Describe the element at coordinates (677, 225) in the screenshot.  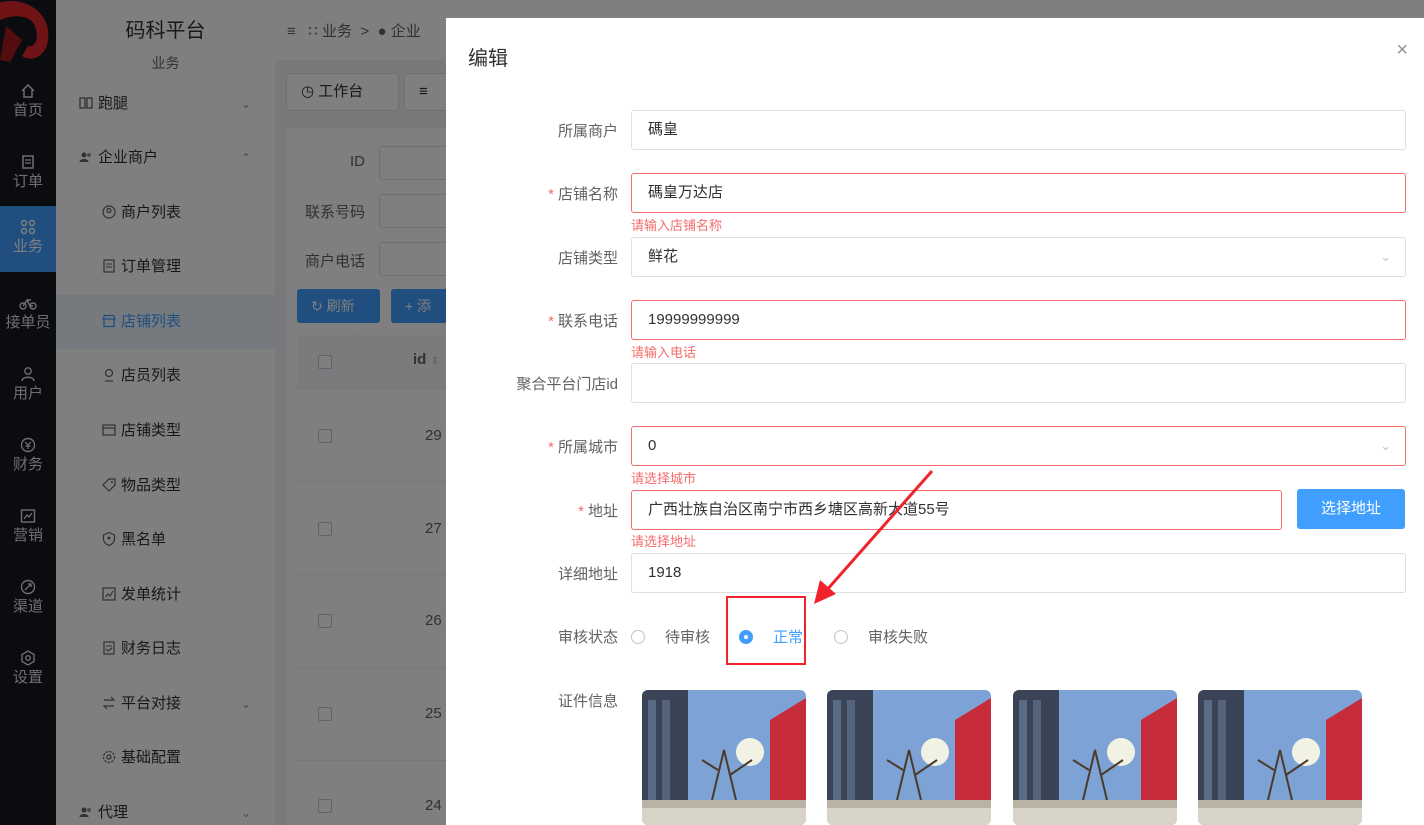
I see `shop-name-error: 请输入店铺名称` at that location.